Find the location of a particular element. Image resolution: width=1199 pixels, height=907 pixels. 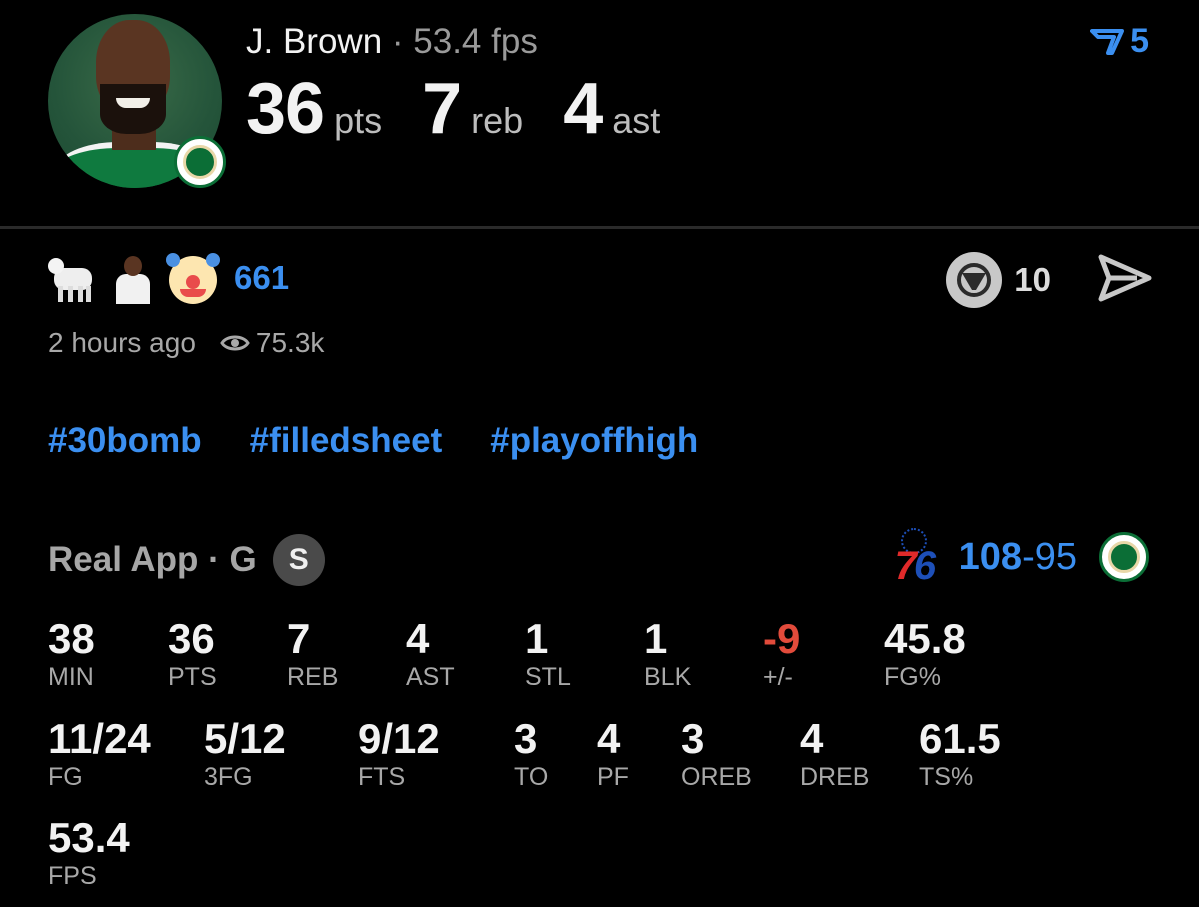

stat-fts: 9/12 FTS is located at coordinates (399, 754).